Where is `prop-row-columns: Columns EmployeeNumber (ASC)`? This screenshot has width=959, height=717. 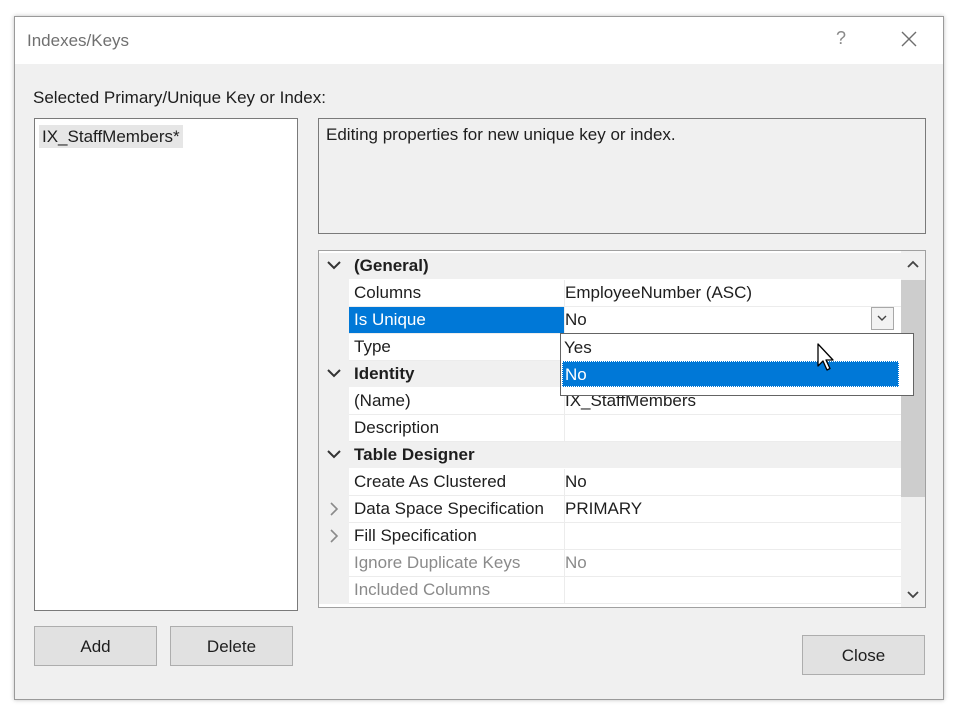 prop-row-columns: Columns EmployeeNumber (ASC) is located at coordinates (610, 293).